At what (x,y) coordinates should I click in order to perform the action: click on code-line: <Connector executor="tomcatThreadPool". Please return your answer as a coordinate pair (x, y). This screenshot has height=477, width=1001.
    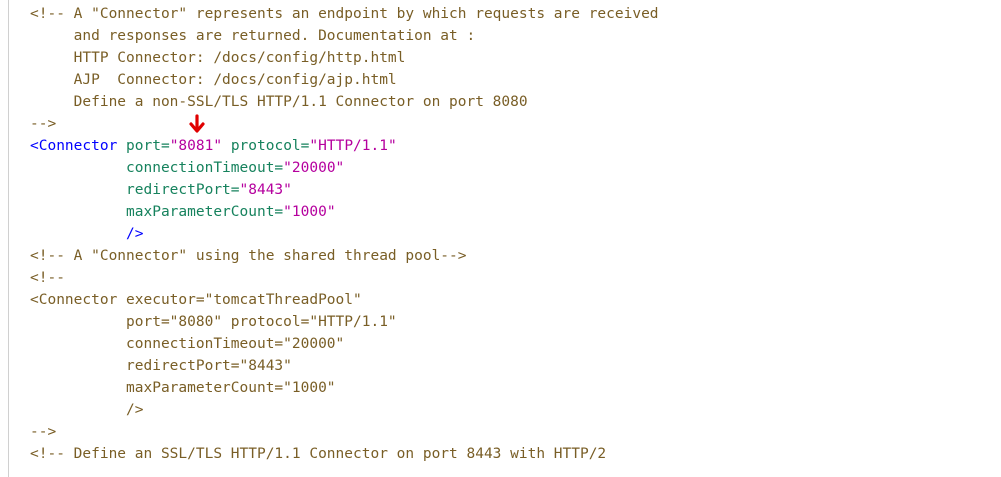
    Looking at the image, I should click on (196, 300).